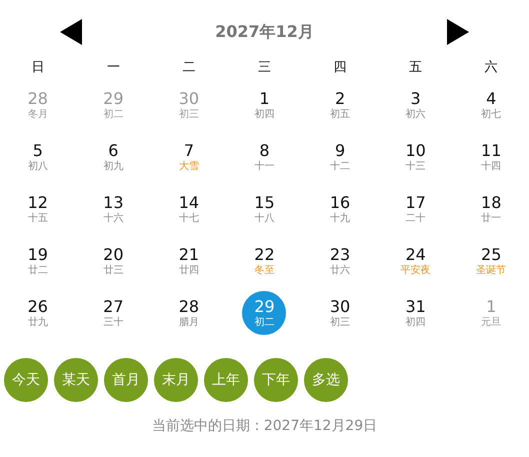 The image size is (529, 457). I want to click on calendar-day: 17 二十, so click(416, 209).